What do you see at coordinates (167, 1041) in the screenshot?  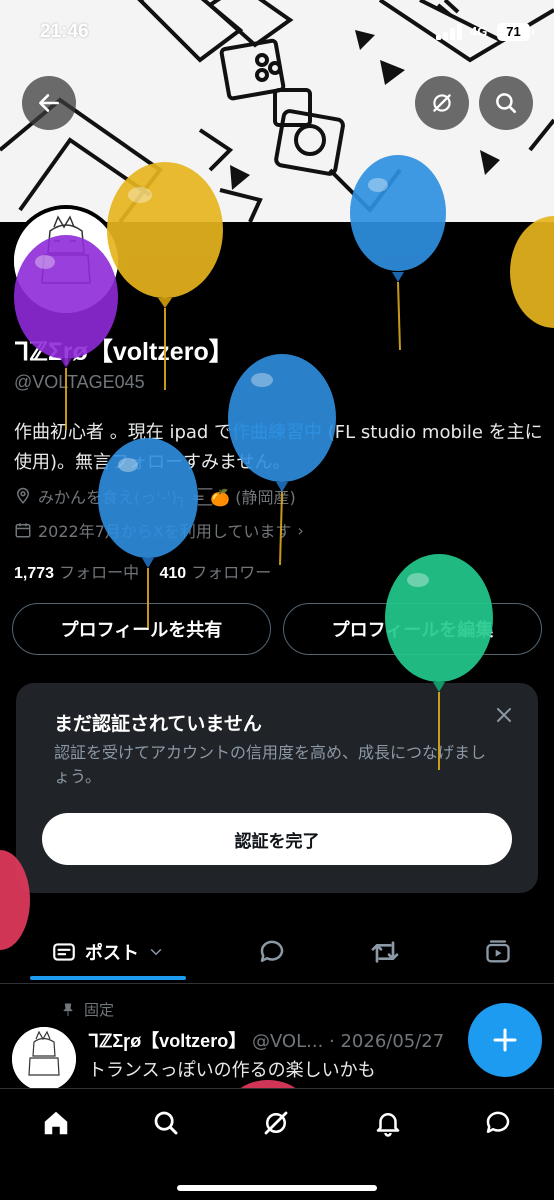 I see `post-author-name: ᒣℤΣɼø【voltzero】` at bounding box center [167, 1041].